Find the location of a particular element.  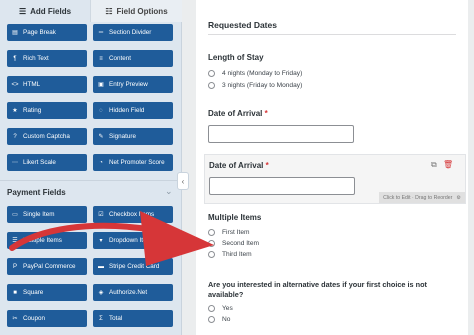

chevron-left-icon: ‹ is located at coordinates (183, 181).